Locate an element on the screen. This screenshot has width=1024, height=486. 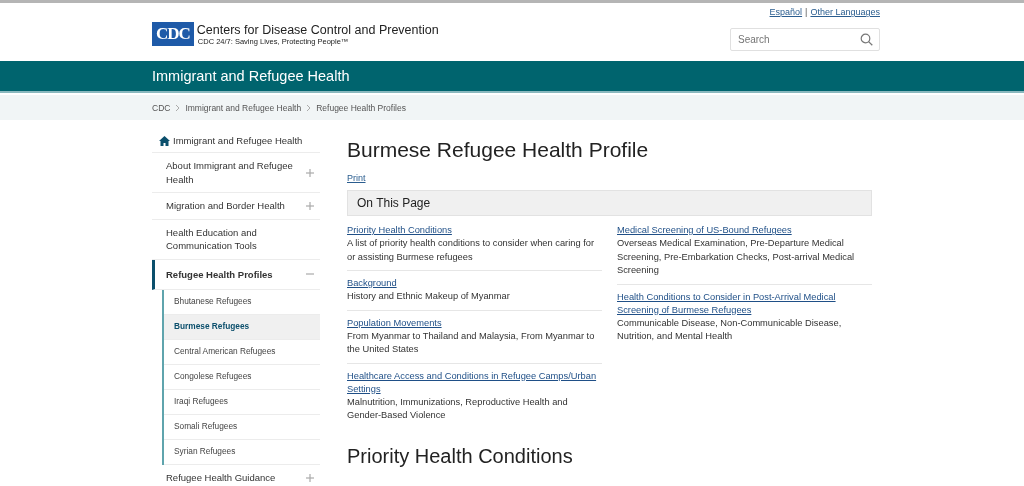
search-field: Search is located at coordinates (805, 39).